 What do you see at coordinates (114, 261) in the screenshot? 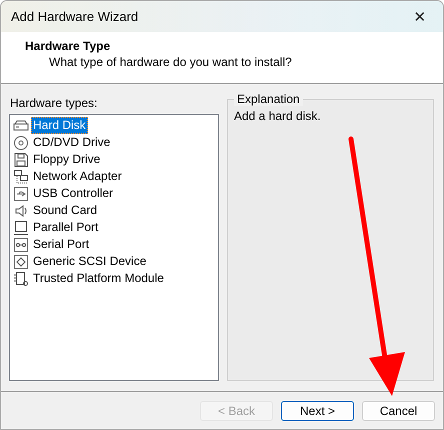
I see `list-item: Generic SCSI Device` at bounding box center [114, 261].